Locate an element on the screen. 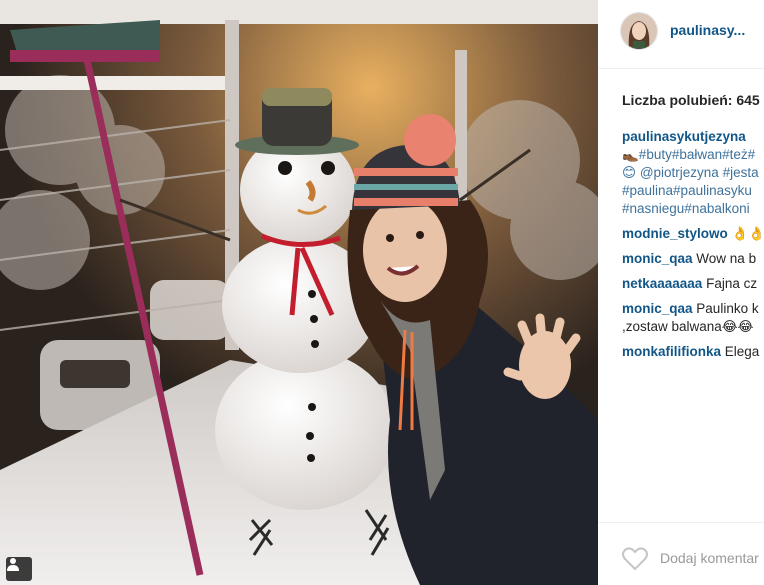  comment-author-link: monkafilifionka is located at coordinates (671, 351).